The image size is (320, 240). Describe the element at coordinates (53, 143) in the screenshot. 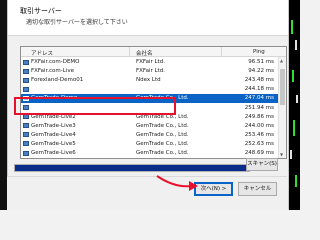

I see `server-address: GemTrade-Live5` at that location.